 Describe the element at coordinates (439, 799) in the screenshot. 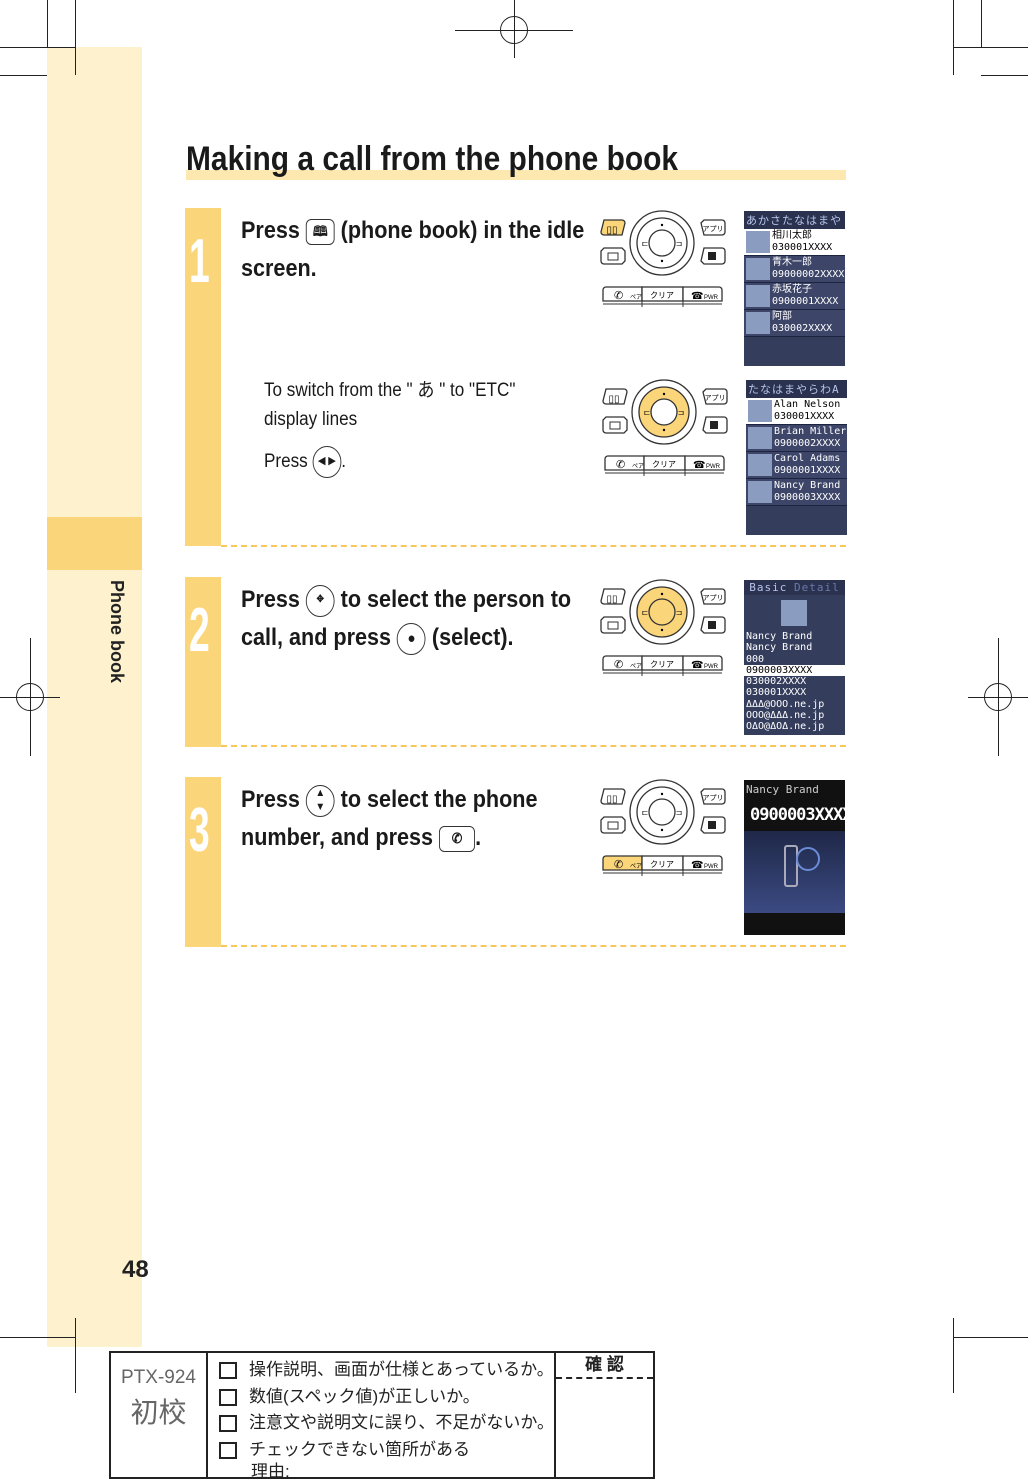

I see `text: to select the phone` at that location.